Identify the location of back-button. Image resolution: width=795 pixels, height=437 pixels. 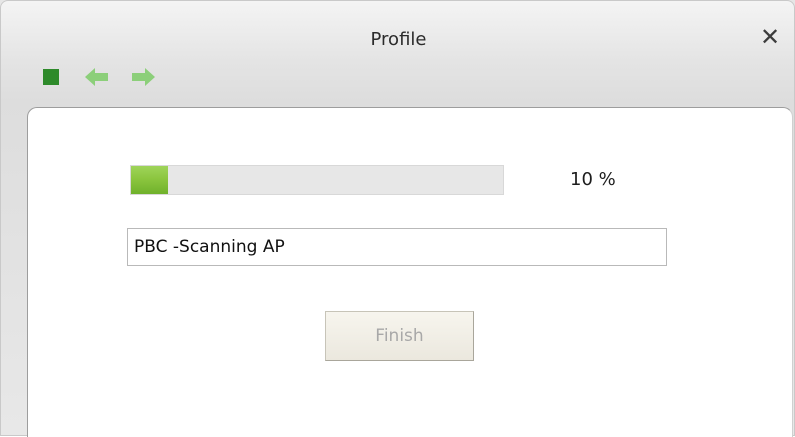
(97, 77).